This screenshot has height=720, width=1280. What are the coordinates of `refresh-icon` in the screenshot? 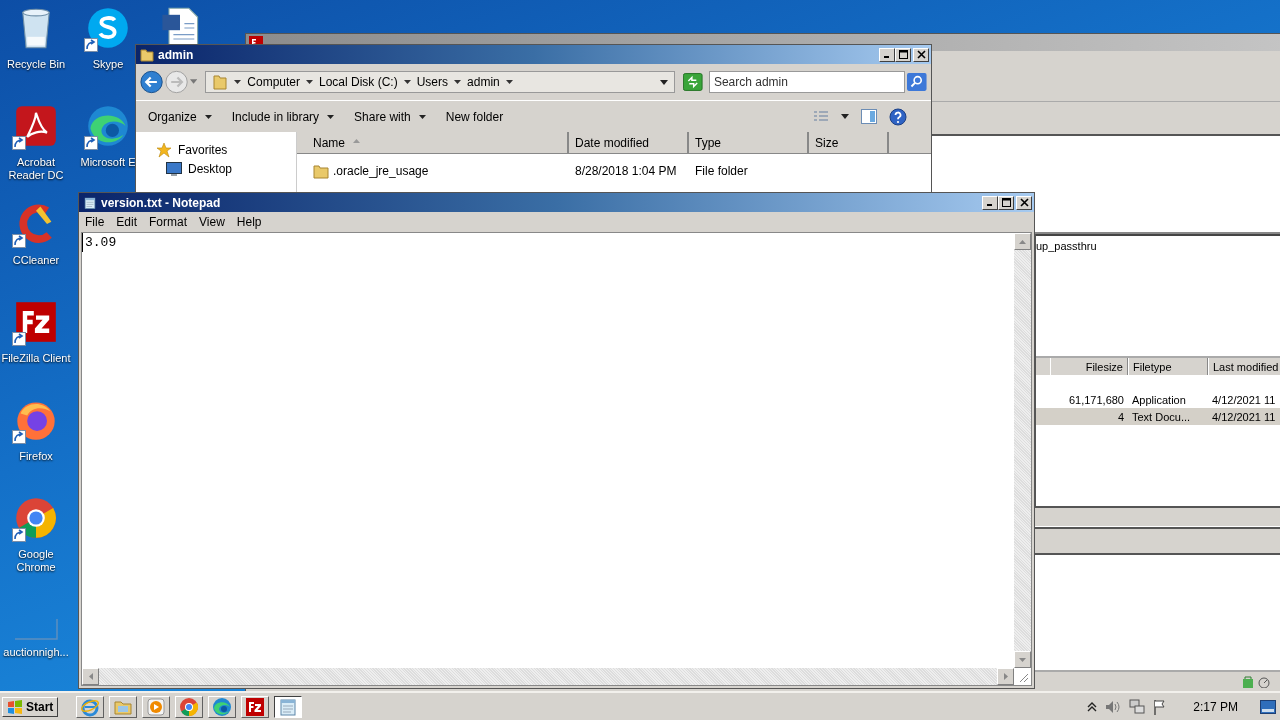 It's located at (693, 82).